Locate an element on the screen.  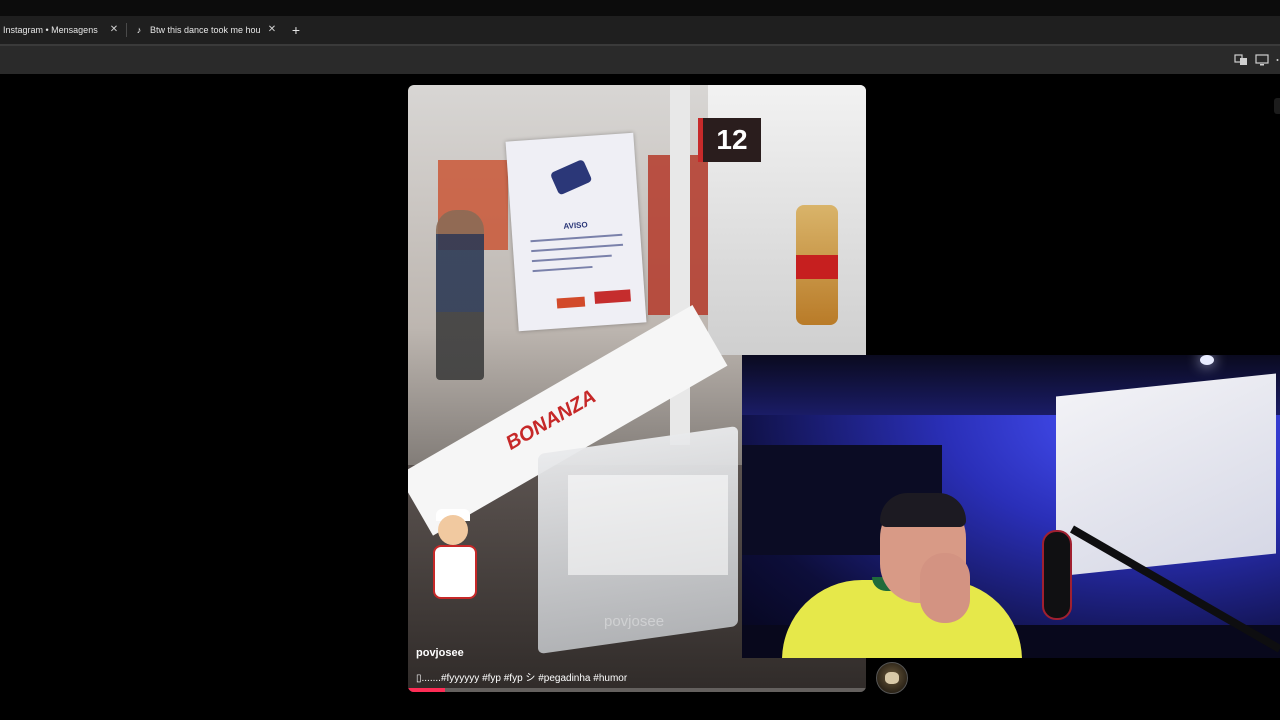
tab-label: Btw this dance took me hours t is located at coordinates (205, 30).